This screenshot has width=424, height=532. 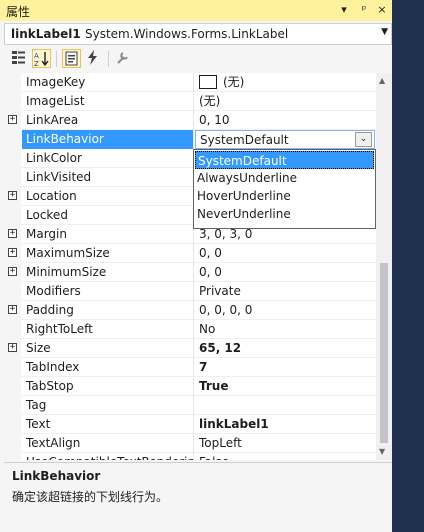 What do you see at coordinates (220, 291) in the screenshot?
I see `property-value-text: Private` at bounding box center [220, 291].